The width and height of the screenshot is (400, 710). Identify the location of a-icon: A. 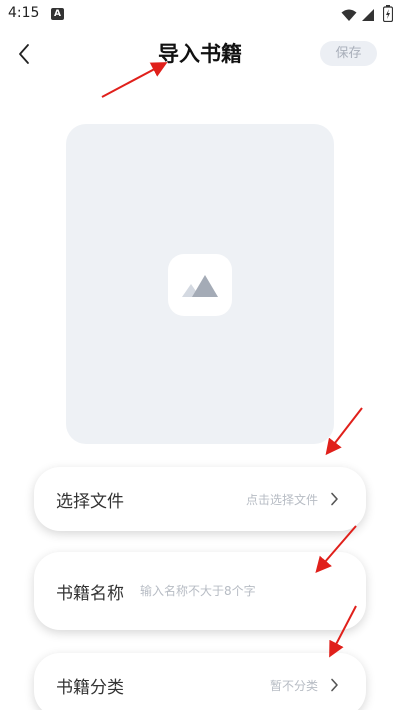
(57, 14).